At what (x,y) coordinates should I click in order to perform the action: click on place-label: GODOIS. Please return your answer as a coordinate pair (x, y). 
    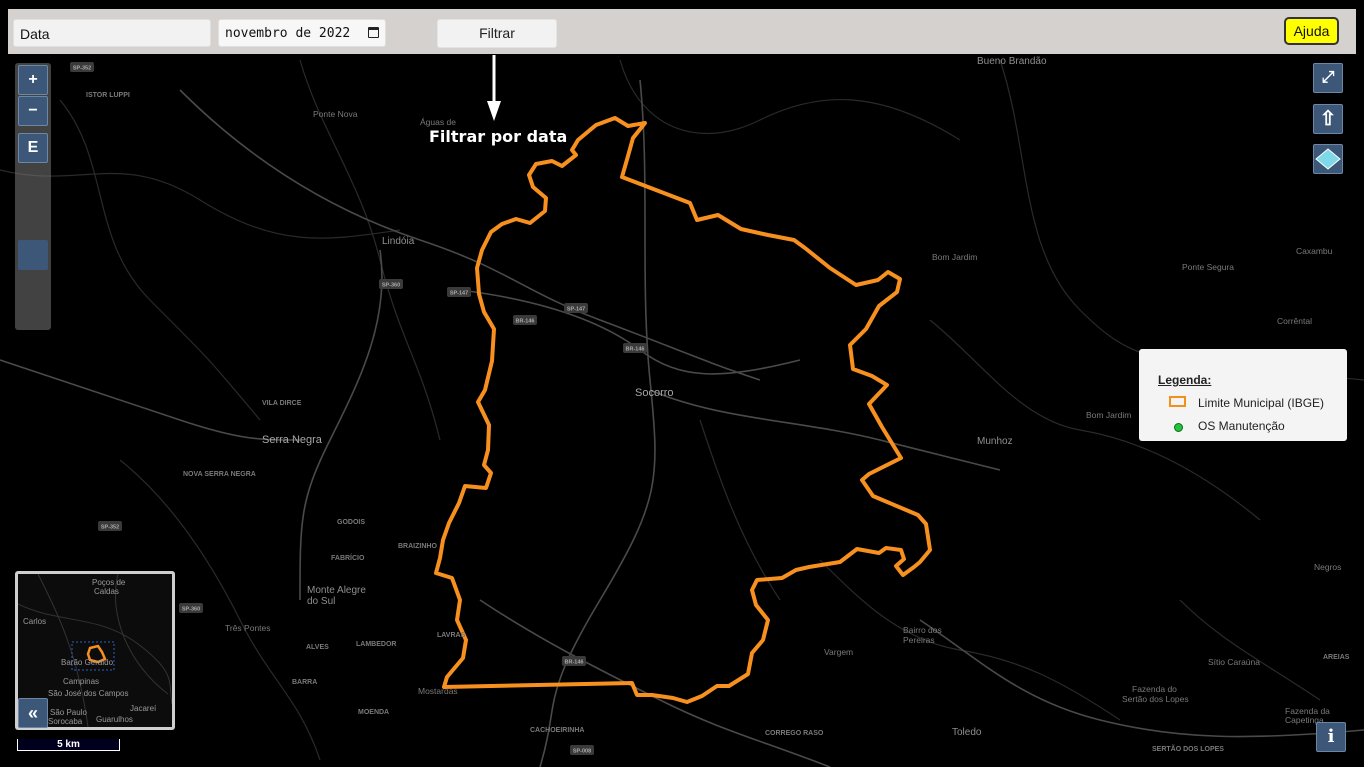
    Looking at the image, I should click on (351, 522).